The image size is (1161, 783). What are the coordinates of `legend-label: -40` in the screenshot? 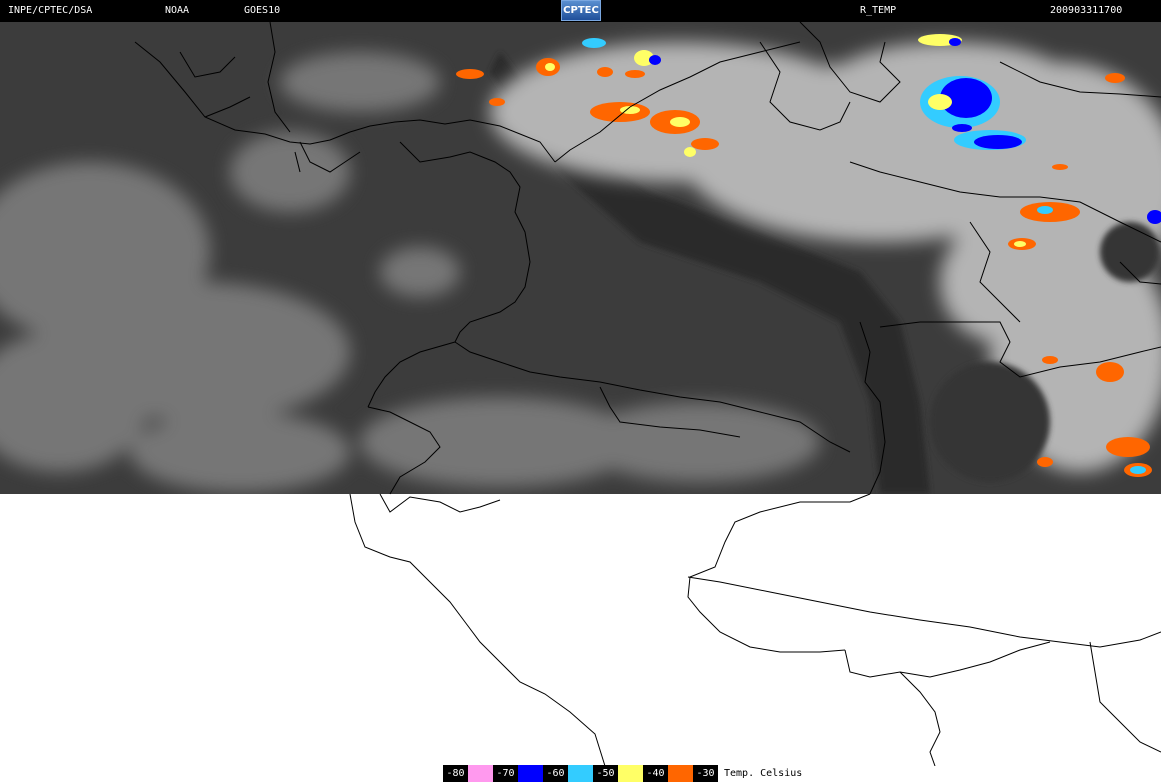 It's located at (655, 773).